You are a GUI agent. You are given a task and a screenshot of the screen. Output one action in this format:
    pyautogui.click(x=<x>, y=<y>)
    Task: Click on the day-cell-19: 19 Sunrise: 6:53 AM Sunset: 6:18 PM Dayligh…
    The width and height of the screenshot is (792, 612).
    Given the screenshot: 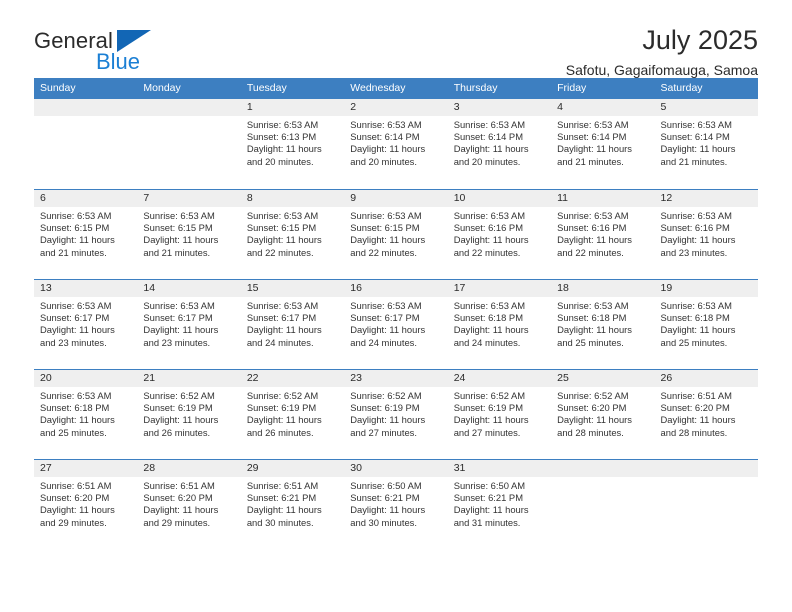 What is the action you would take?
    pyautogui.click(x=706, y=324)
    